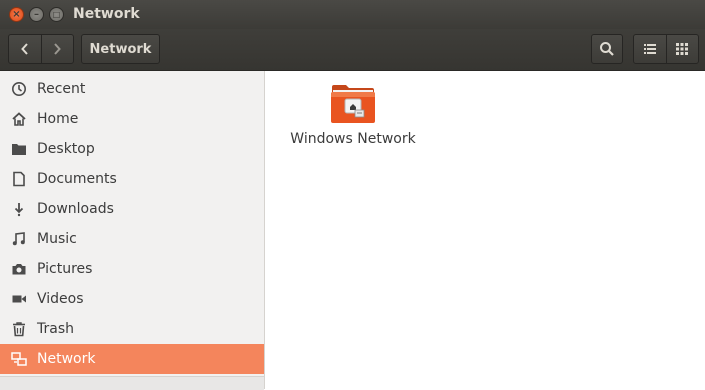 The height and width of the screenshot is (390, 705). I want to click on trash-icon, so click(19, 329).